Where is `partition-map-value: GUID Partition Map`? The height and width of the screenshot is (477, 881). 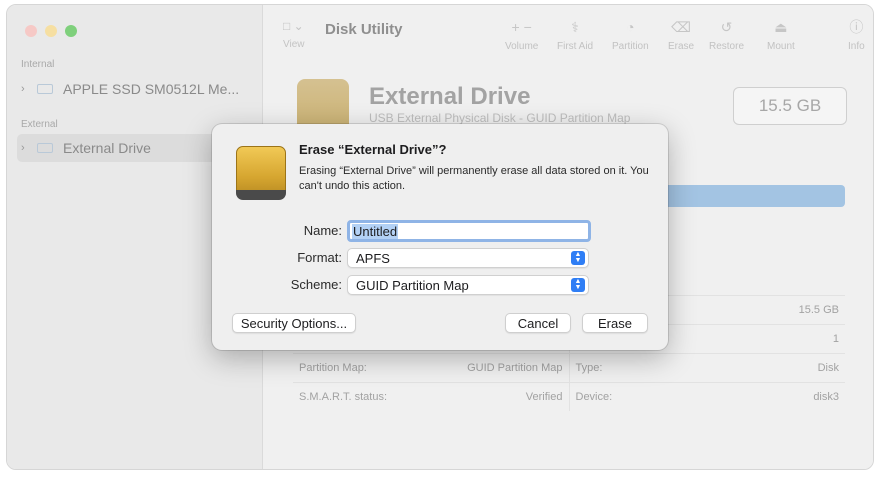 partition-map-value: GUID Partition Map is located at coordinates (515, 368).